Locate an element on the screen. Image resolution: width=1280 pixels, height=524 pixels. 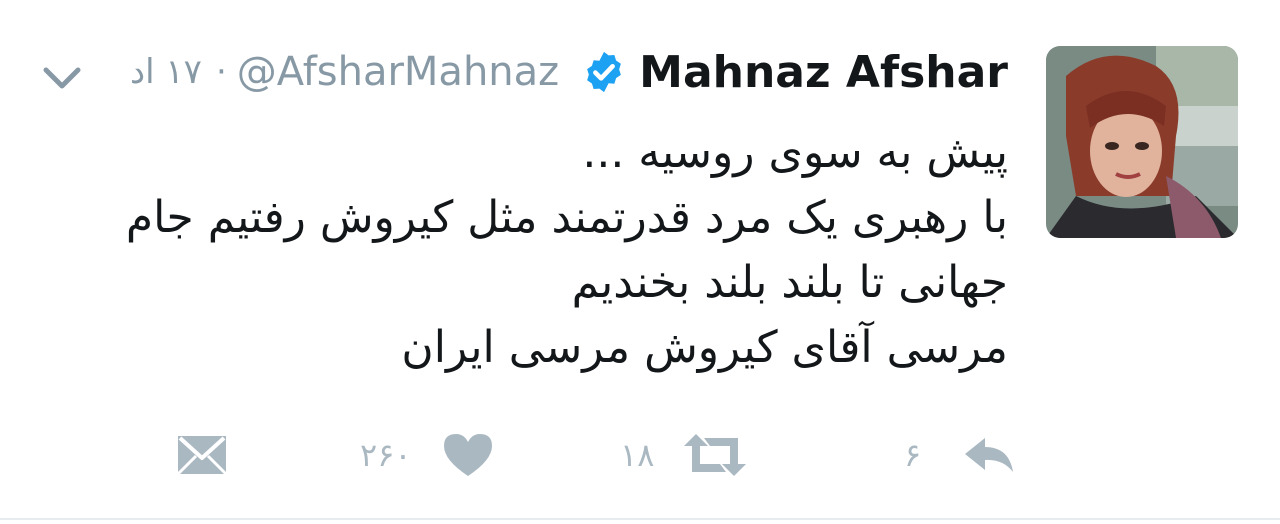
tweet-line: مرسی آقای کیروش مرسی ایران is located at coordinates (704, 347).